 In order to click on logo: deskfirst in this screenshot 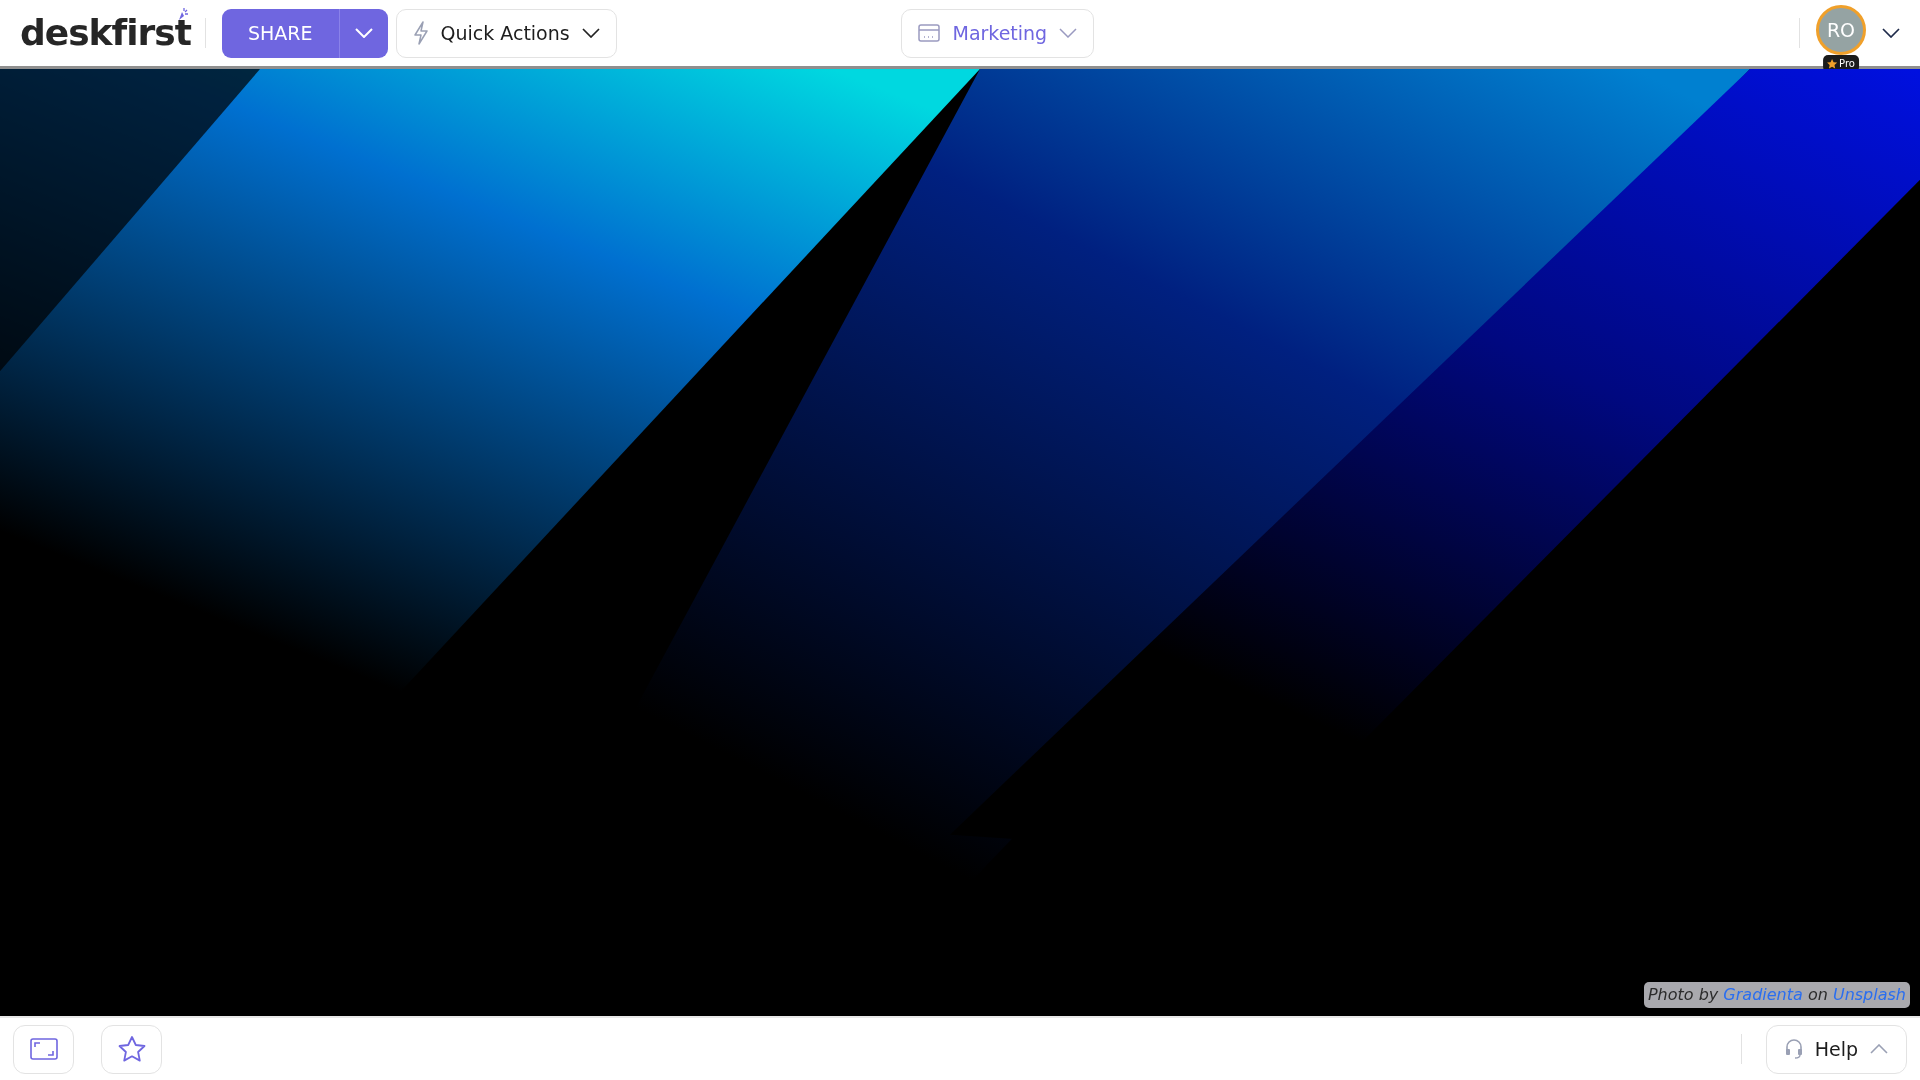, I will do `click(105, 33)`.